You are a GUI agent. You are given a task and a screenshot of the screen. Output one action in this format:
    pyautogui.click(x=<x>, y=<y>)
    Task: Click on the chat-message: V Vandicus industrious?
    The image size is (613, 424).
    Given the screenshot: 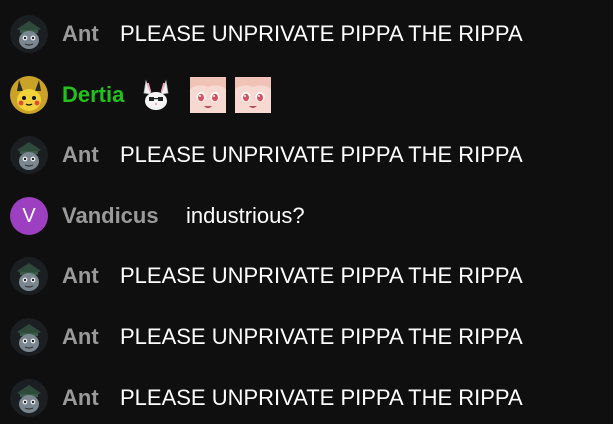 What is the action you would take?
    pyautogui.click(x=306, y=216)
    